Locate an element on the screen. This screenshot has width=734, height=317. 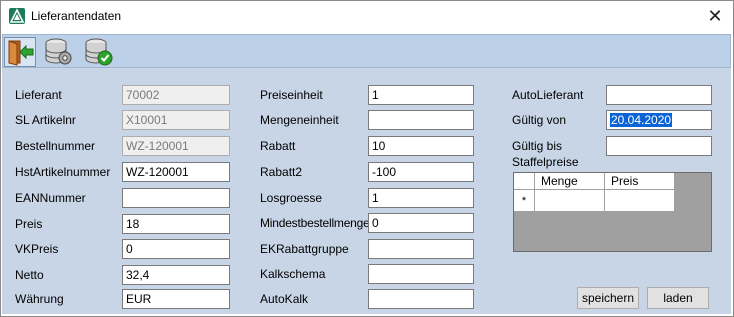
ek-rabattgruppe-field is located at coordinates (421, 249).